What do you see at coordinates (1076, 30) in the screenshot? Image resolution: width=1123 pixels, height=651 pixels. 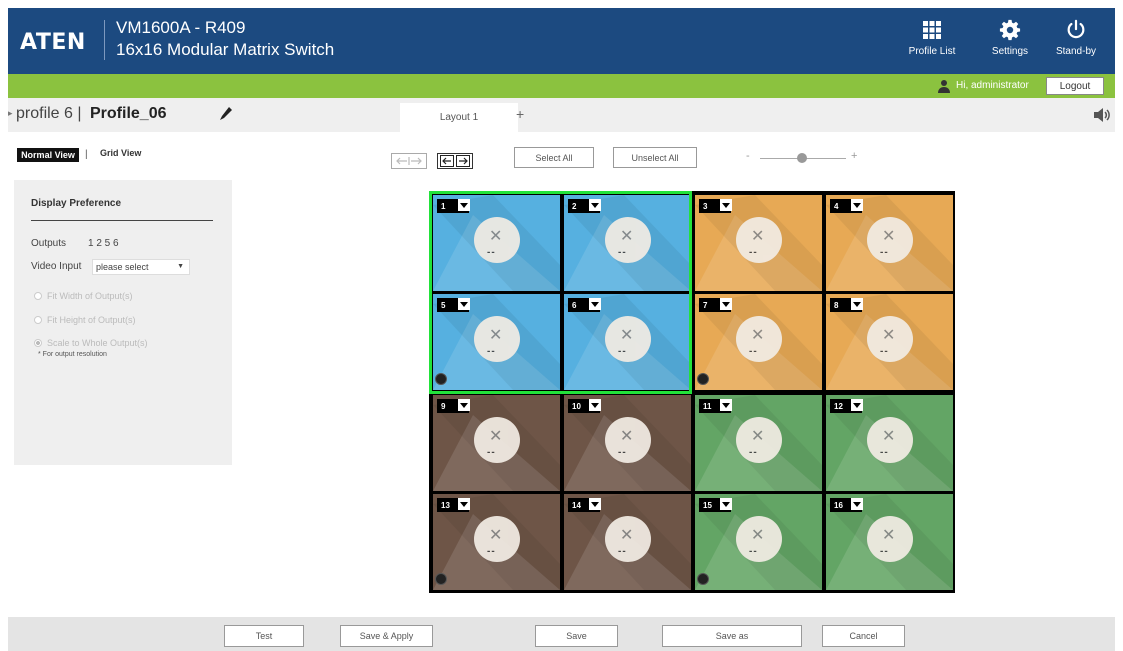 I see `power-icon` at bounding box center [1076, 30].